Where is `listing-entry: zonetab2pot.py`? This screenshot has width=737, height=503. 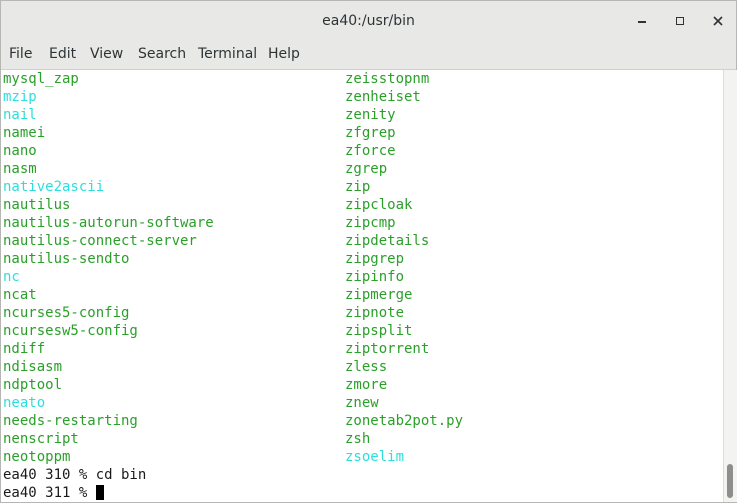
listing-entry: zonetab2pot.py is located at coordinates (404, 421).